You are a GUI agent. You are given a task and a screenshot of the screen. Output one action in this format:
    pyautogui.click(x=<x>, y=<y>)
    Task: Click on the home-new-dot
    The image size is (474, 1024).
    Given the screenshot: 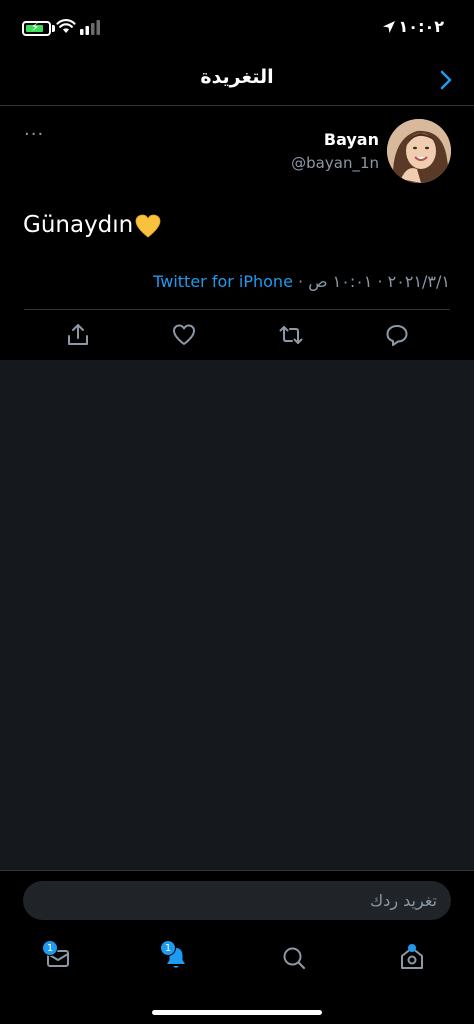 What is the action you would take?
    pyautogui.click(x=412, y=948)
    